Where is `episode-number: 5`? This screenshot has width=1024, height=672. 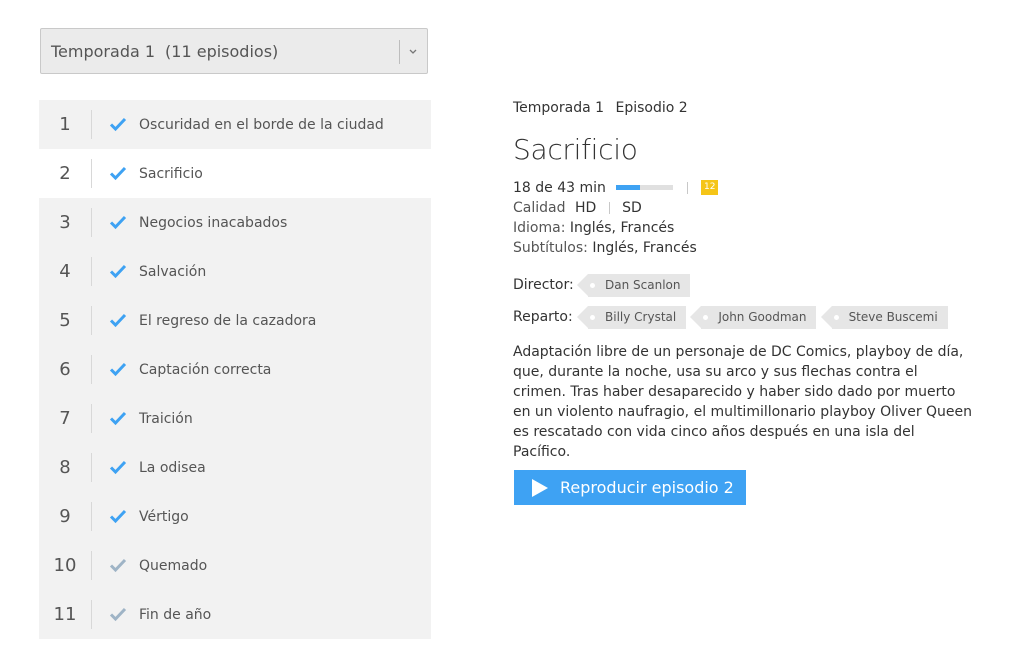 episode-number: 5 is located at coordinates (65, 320).